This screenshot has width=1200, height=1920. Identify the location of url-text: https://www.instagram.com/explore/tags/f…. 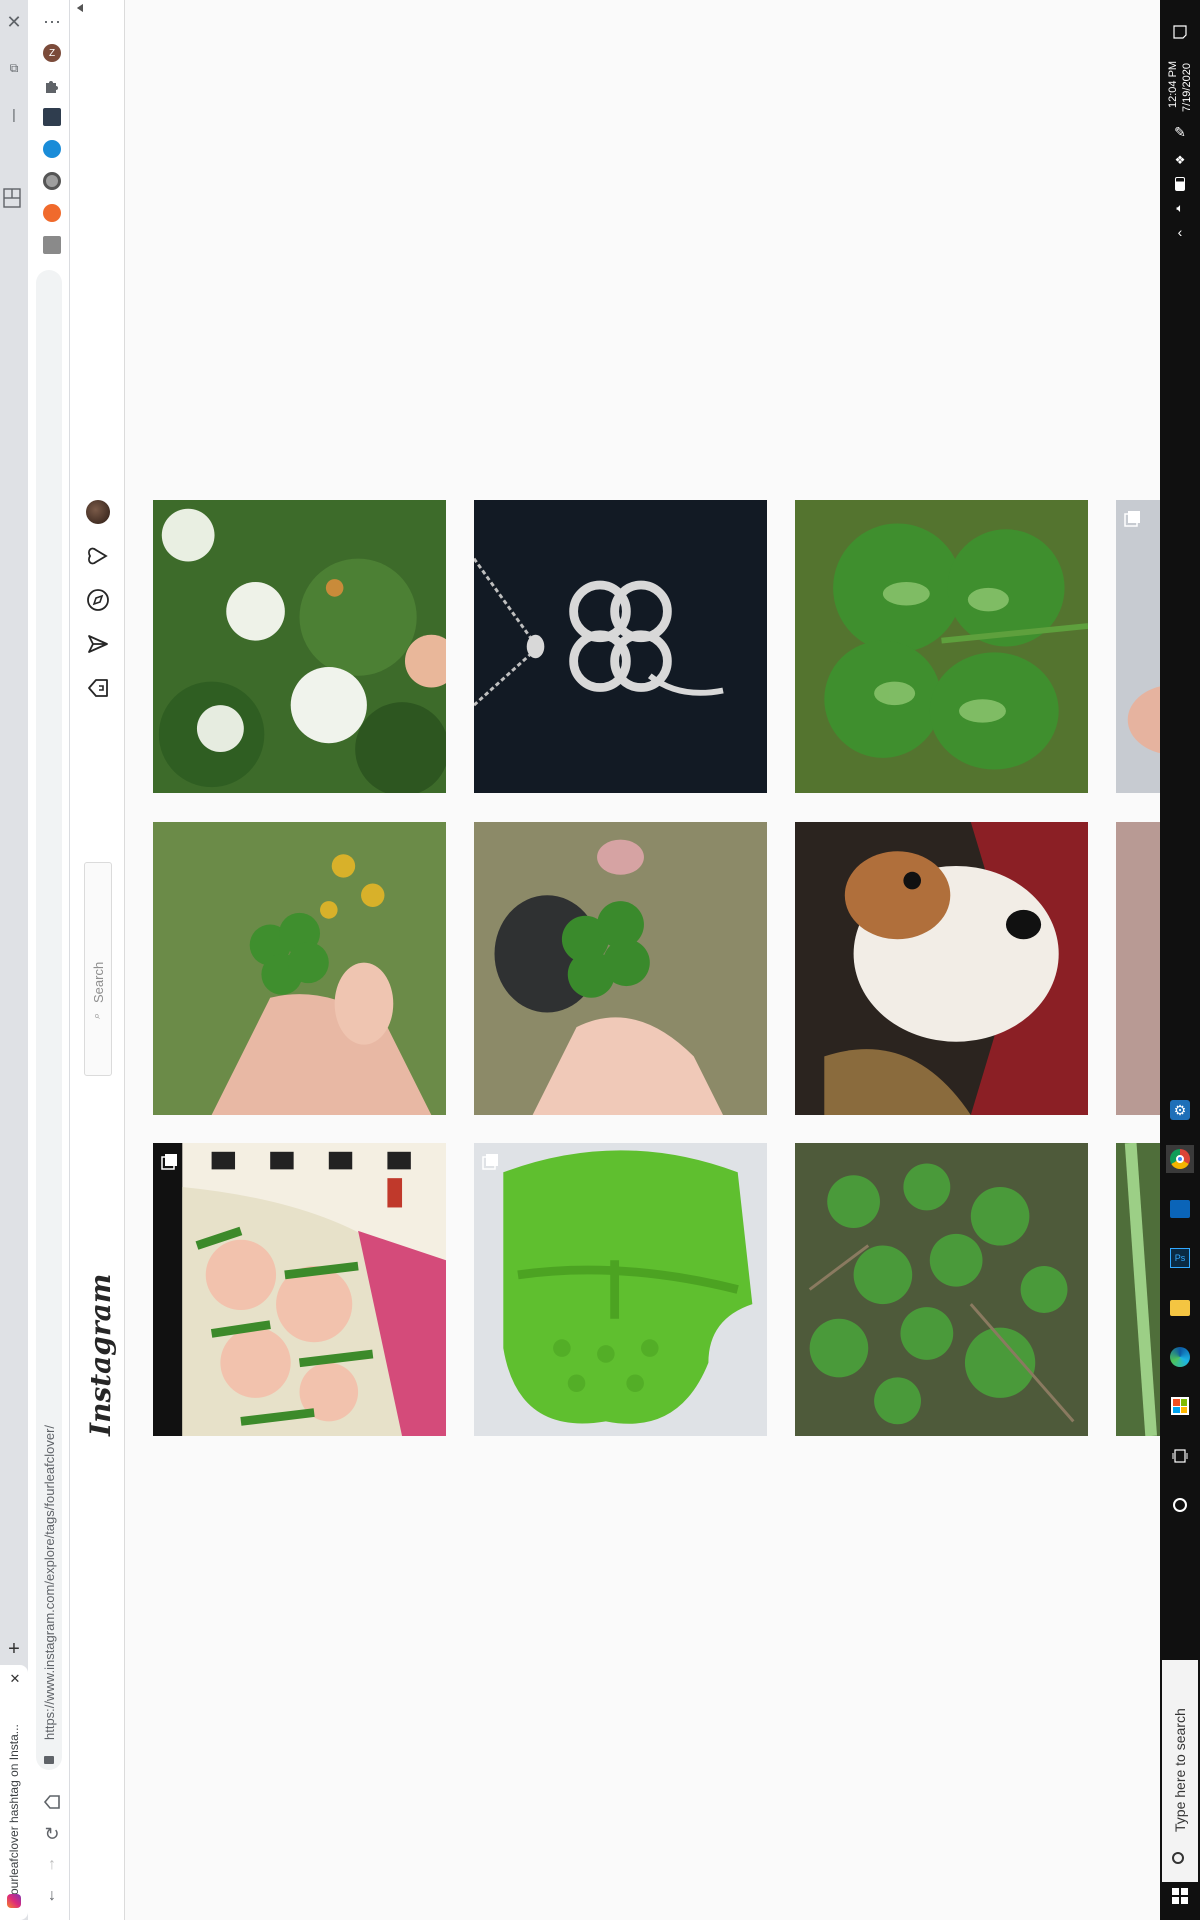
(49, 1582).